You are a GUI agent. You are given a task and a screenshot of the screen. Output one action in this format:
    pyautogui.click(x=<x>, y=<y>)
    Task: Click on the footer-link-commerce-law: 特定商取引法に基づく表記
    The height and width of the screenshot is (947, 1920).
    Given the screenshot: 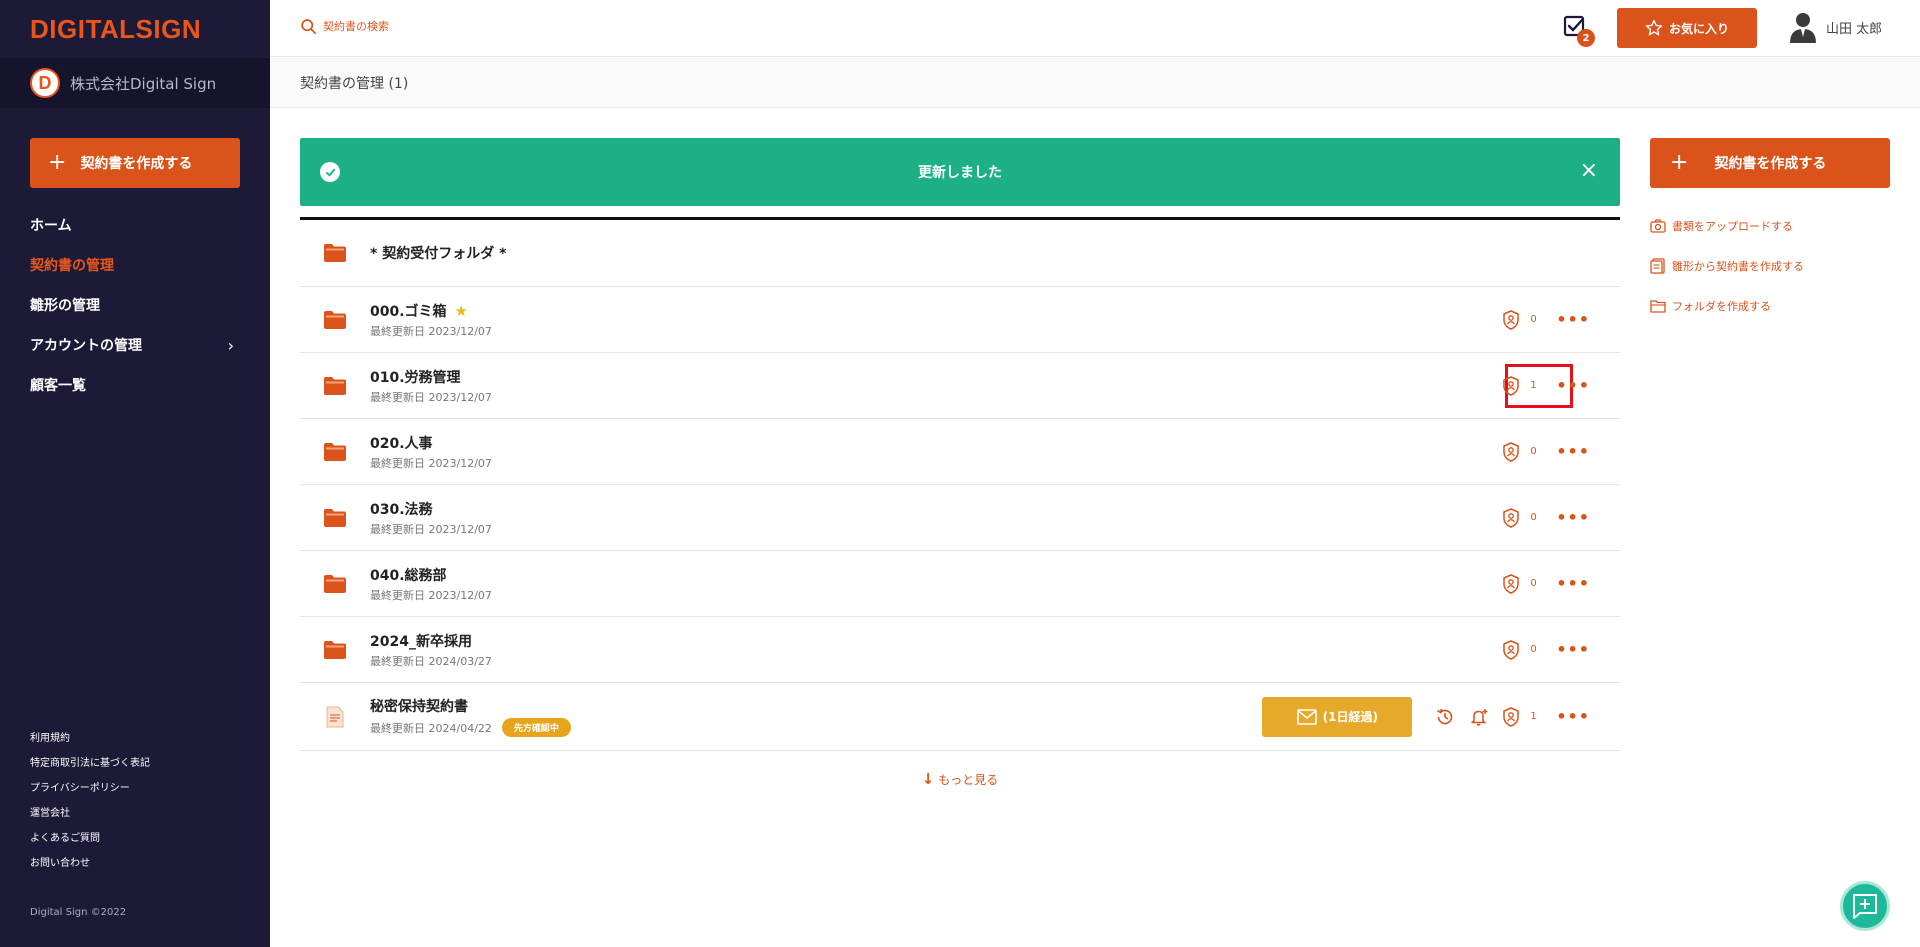 What is the action you would take?
    pyautogui.click(x=90, y=761)
    